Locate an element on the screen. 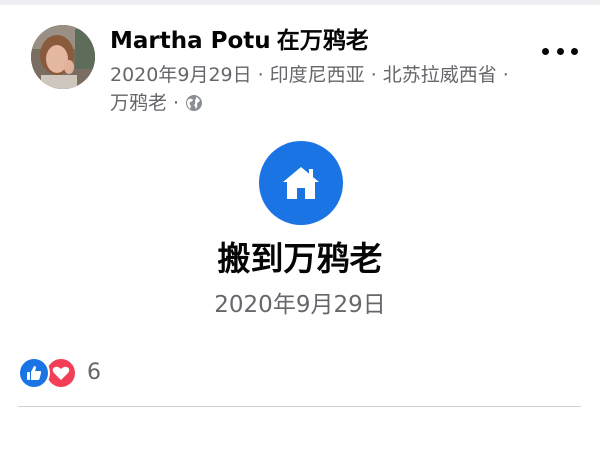  home-icon is located at coordinates (301, 183).